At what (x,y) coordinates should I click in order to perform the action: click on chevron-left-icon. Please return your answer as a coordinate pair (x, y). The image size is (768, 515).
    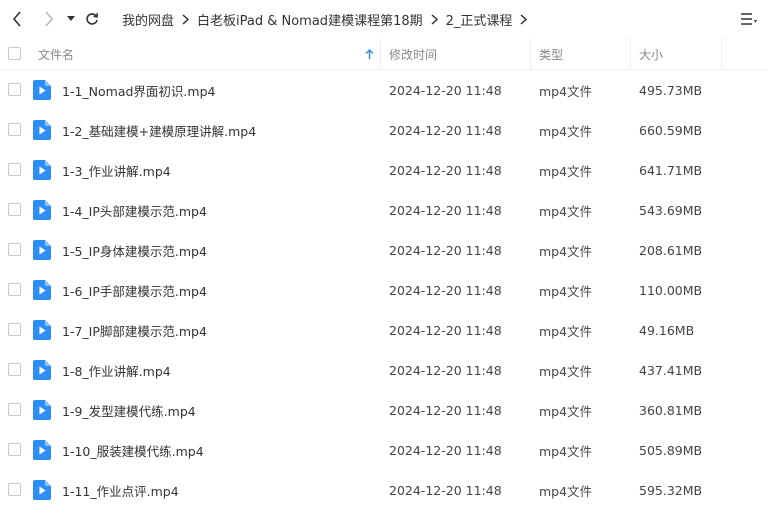
    Looking at the image, I should click on (16, 19).